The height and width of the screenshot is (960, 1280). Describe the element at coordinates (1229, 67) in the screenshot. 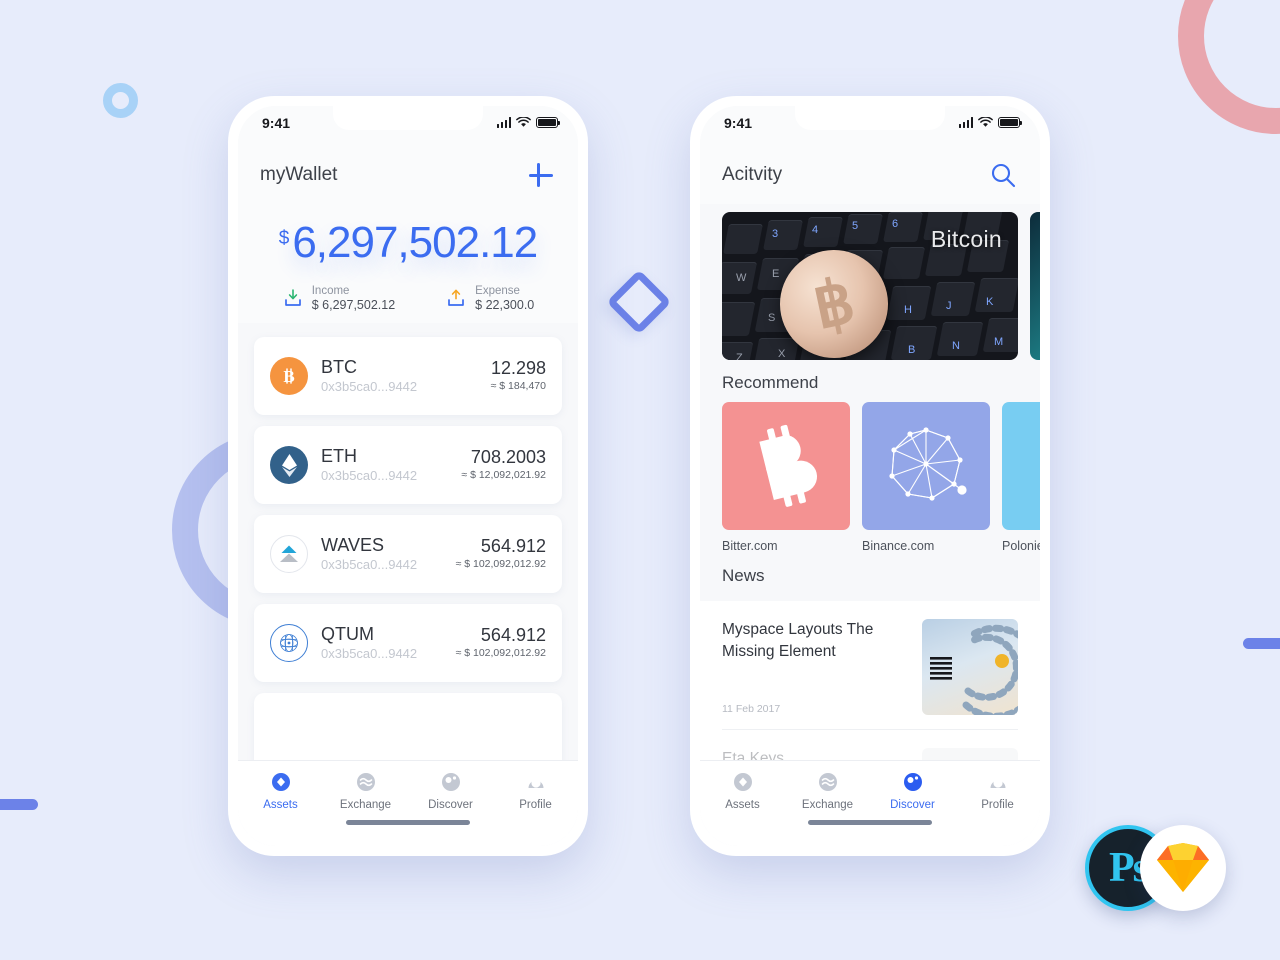

I see `decorative-ring-pink` at that location.